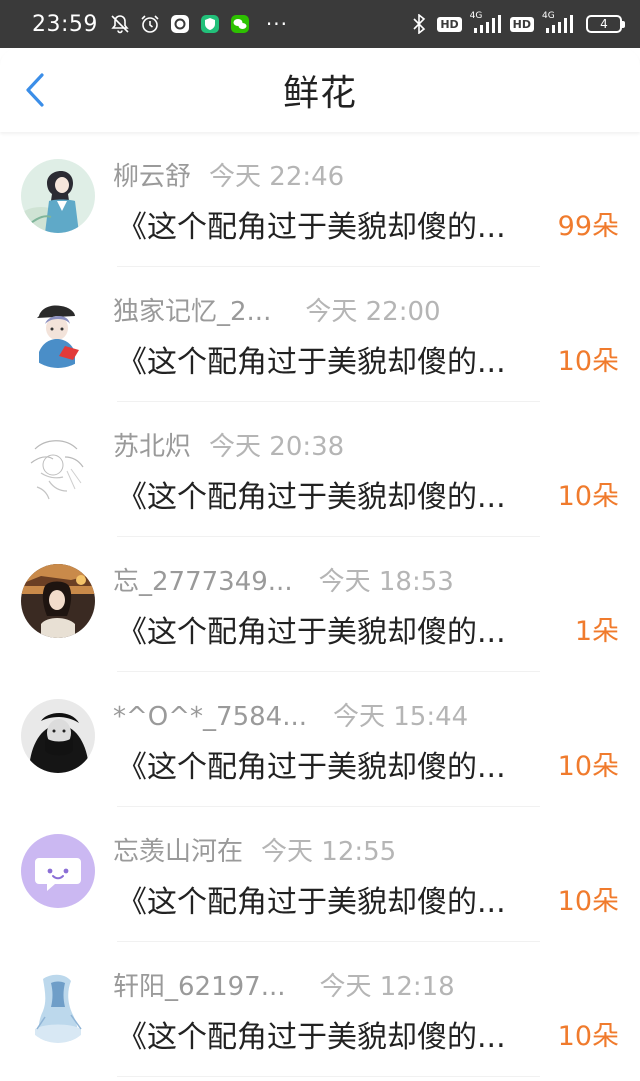  Describe the element at coordinates (276, 24) in the screenshot. I see `more-notifications-indicator: ···` at that location.